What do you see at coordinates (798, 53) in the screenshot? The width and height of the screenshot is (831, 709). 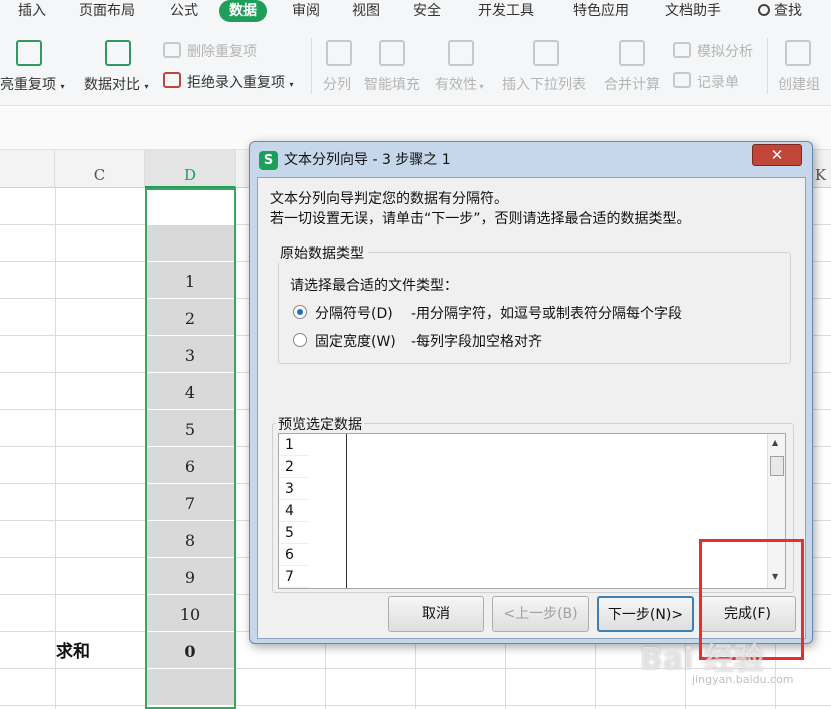 I see `create-group-icon` at bounding box center [798, 53].